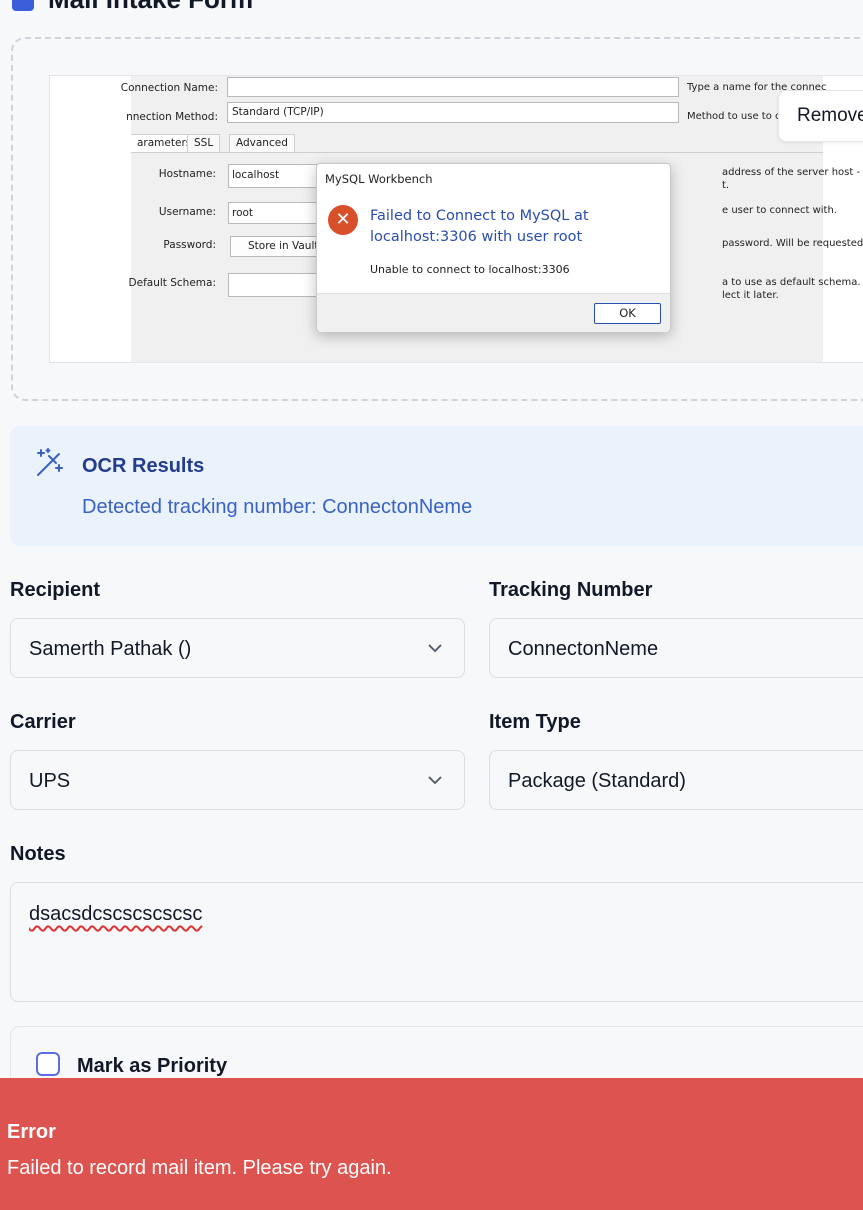  I want to click on priority-label: Mark as Priority, so click(152, 1066).